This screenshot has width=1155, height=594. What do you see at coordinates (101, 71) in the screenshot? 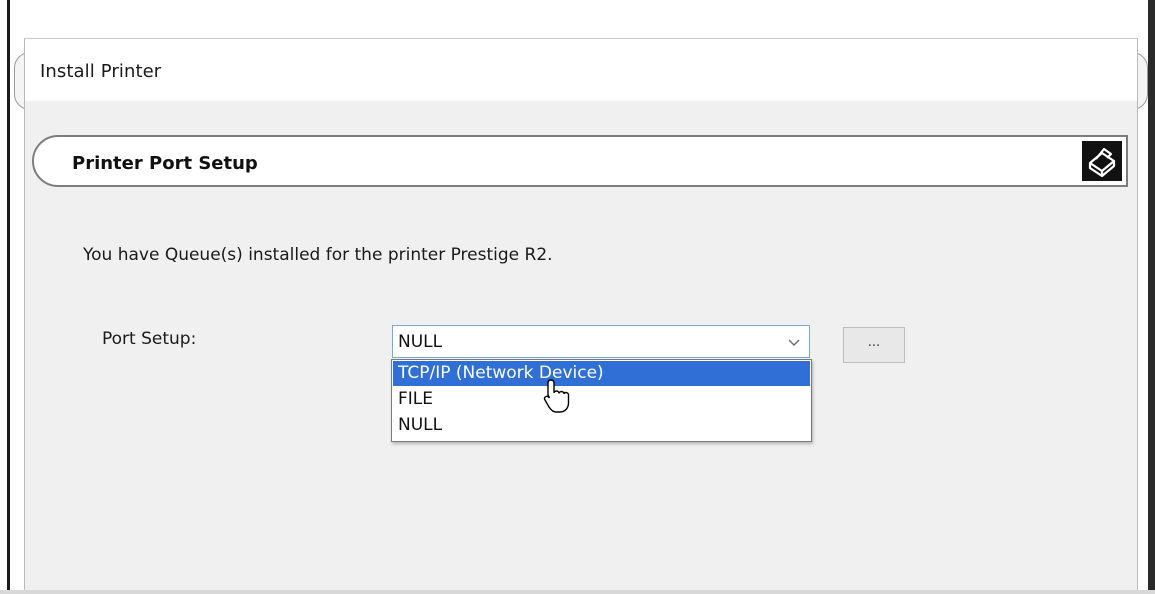
I see `dialog-title: Install Printer` at bounding box center [101, 71].